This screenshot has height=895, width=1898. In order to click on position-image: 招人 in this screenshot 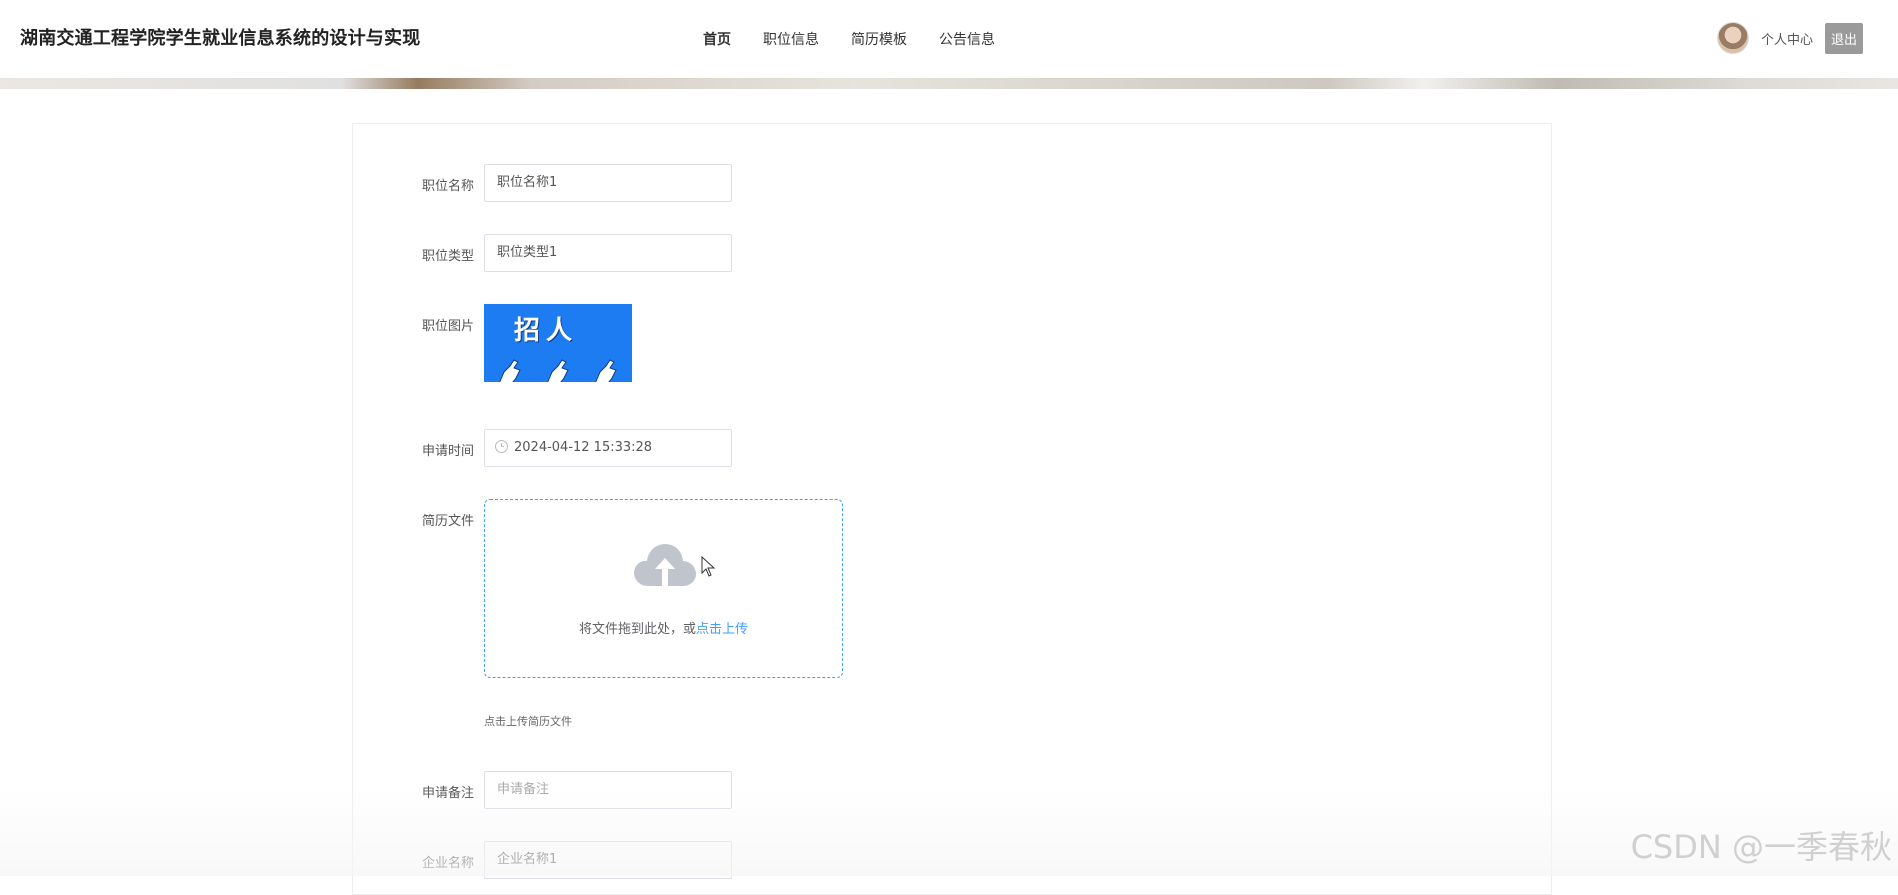, I will do `click(558, 343)`.